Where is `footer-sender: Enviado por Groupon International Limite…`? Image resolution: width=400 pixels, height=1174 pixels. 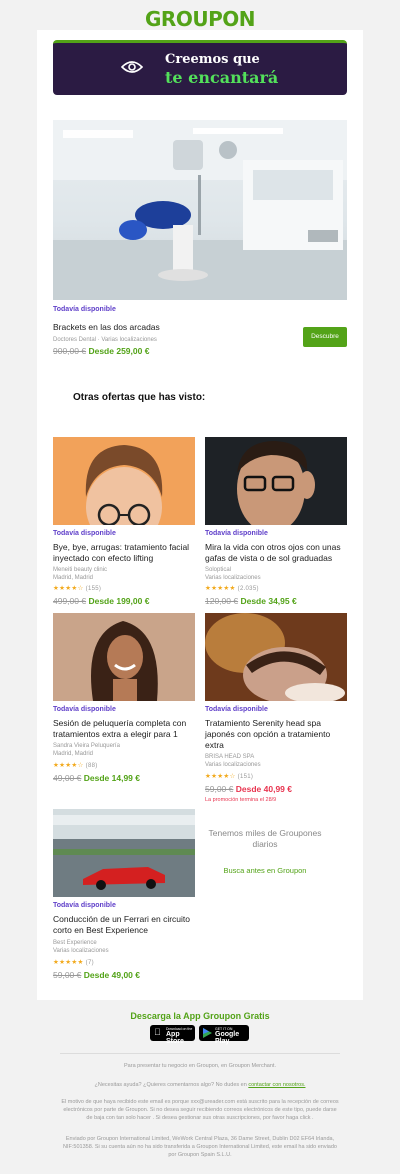 footer-sender: Enviado por Groupon International Limite… is located at coordinates (200, 1147).